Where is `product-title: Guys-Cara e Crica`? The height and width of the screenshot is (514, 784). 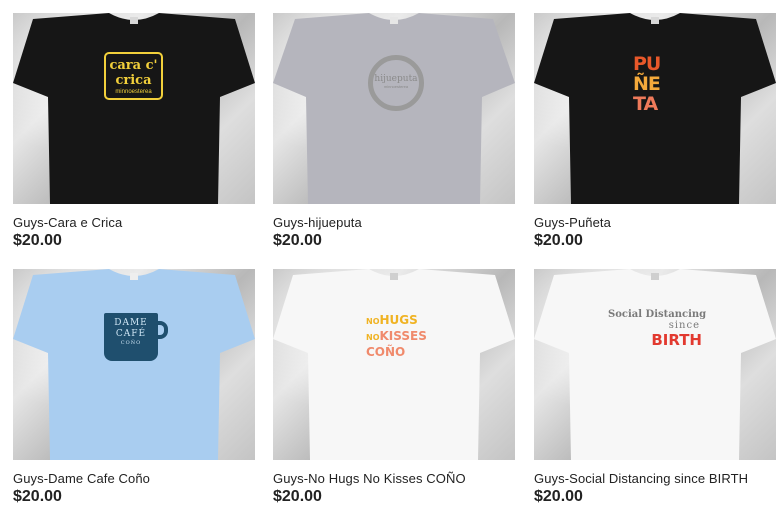
product-title: Guys-Cara e Crica is located at coordinates (67, 222).